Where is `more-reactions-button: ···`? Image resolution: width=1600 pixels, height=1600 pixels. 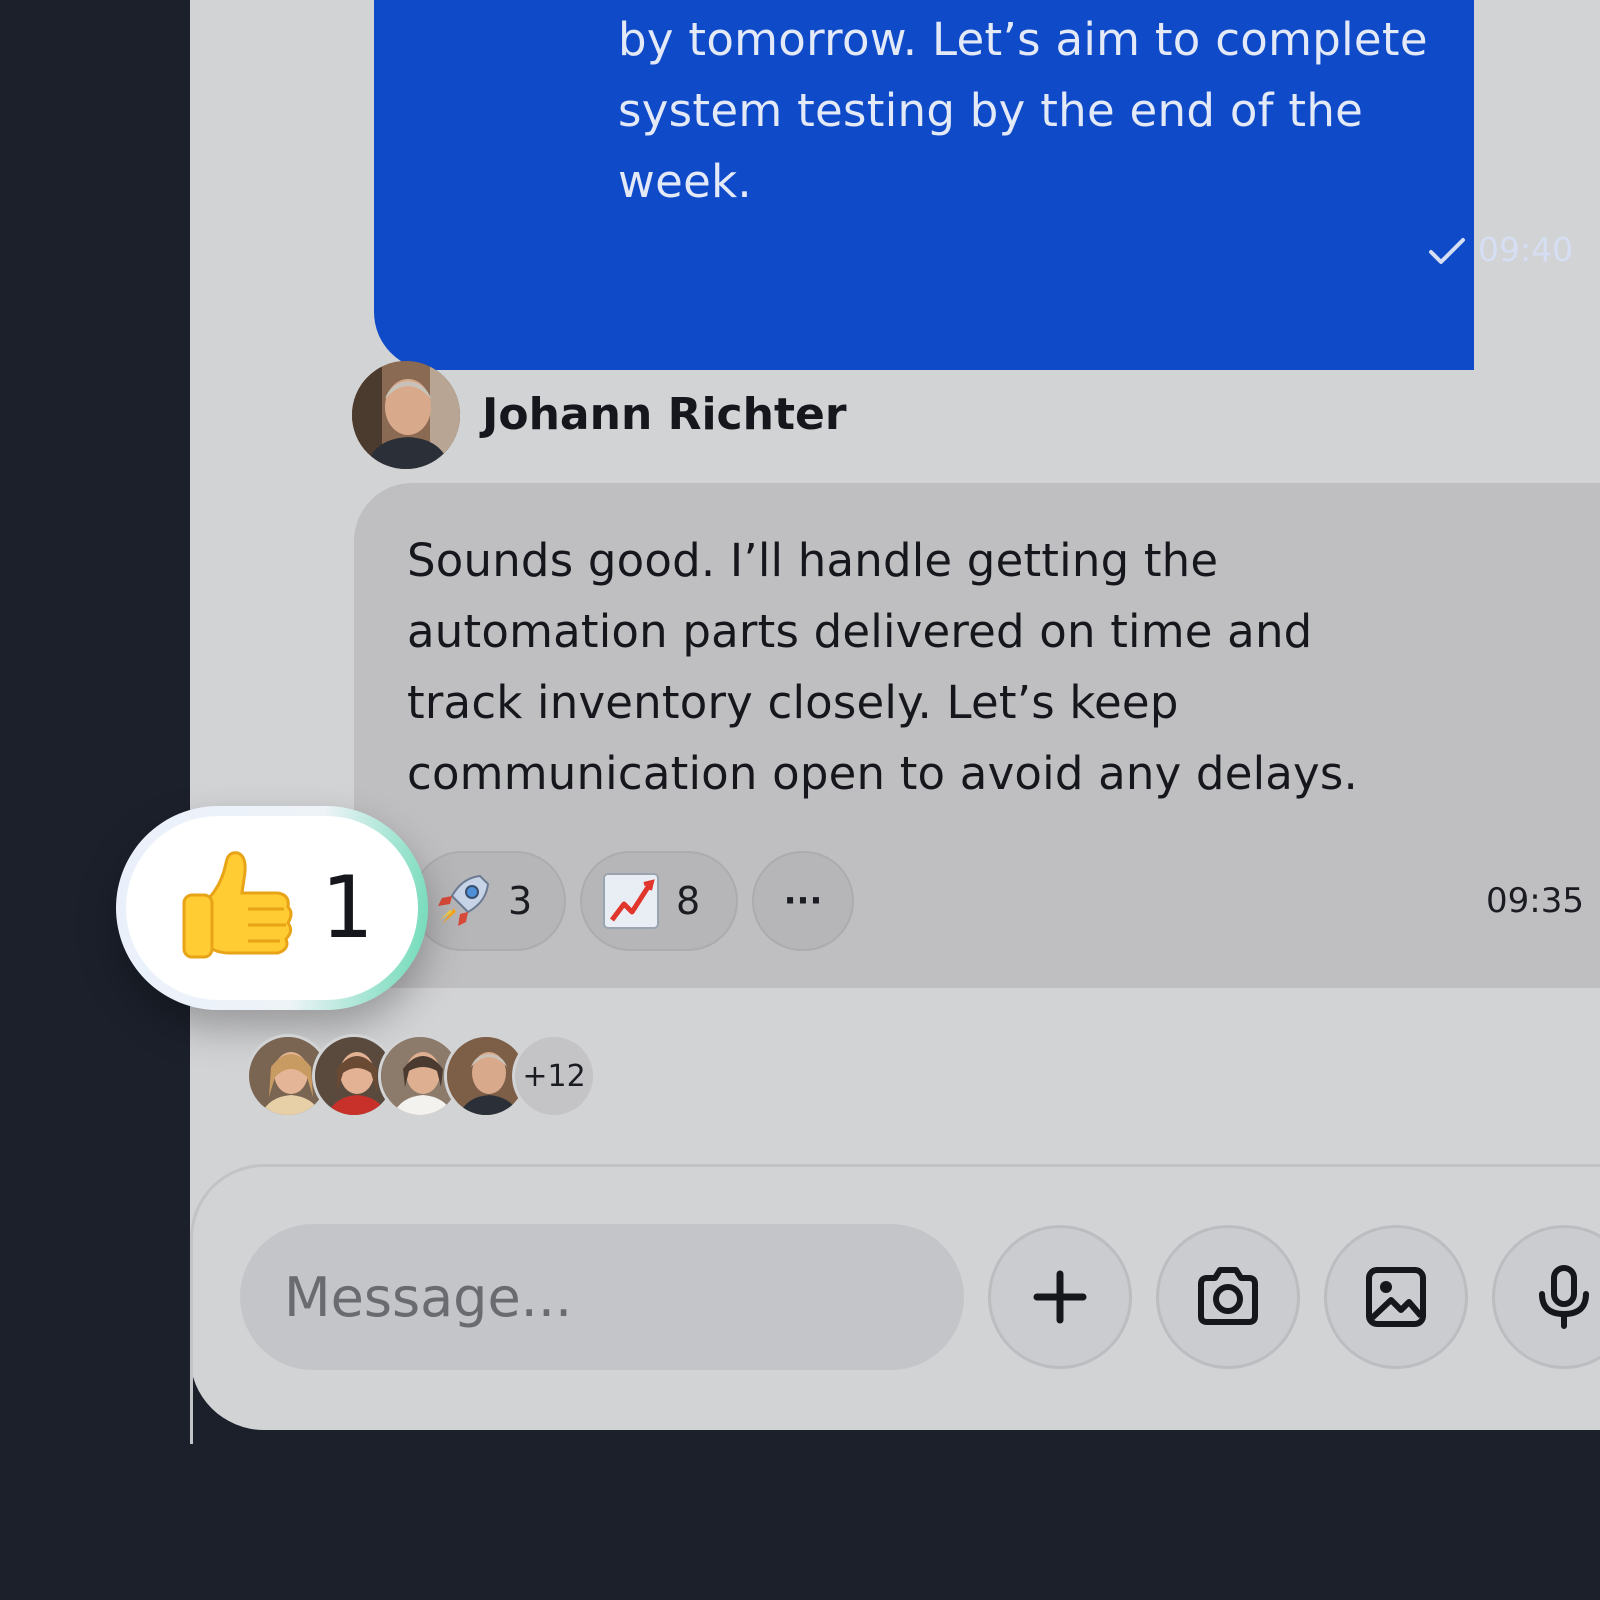
more-reactions-button: ··· is located at coordinates (803, 901).